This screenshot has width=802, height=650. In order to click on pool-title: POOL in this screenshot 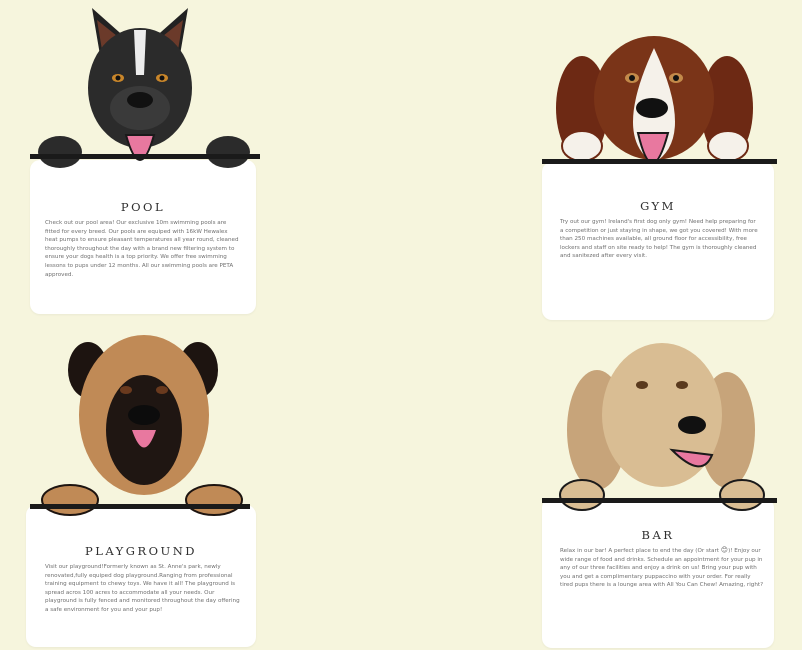, I will do `click(143, 207)`.